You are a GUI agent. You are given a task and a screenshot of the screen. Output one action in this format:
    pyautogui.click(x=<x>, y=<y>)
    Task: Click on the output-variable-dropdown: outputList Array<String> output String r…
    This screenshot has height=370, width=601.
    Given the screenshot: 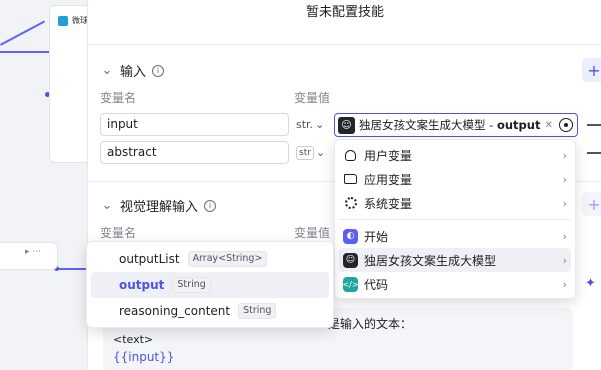 What is the action you would take?
    pyautogui.click(x=210, y=284)
    